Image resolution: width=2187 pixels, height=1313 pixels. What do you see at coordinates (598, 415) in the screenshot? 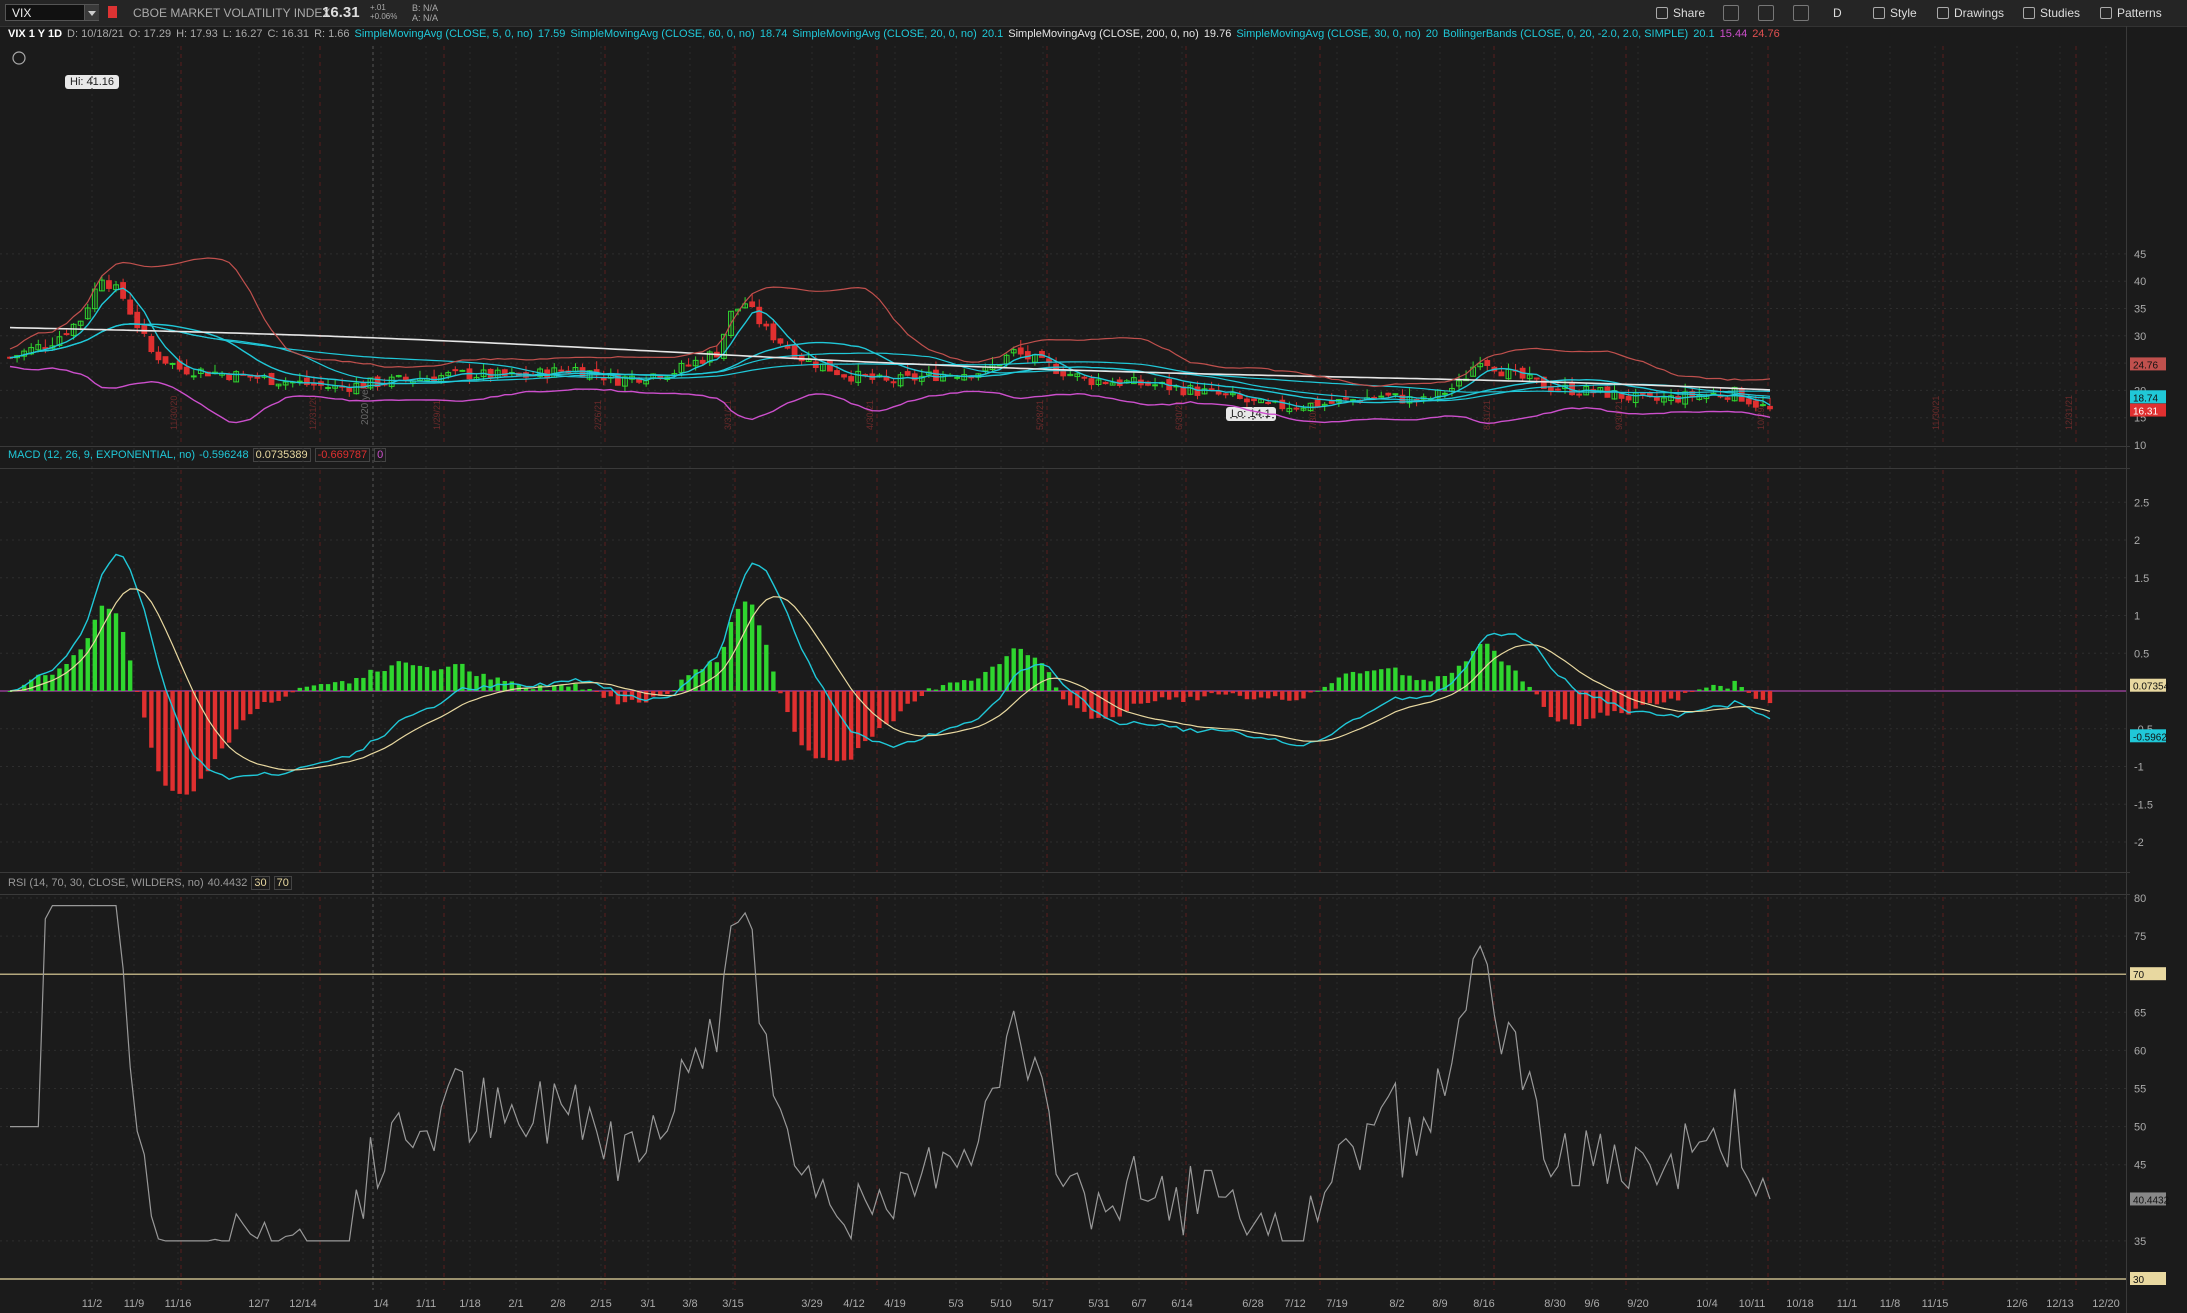
I see `month-date-label: 2/26/21` at bounding box center [598, 415].